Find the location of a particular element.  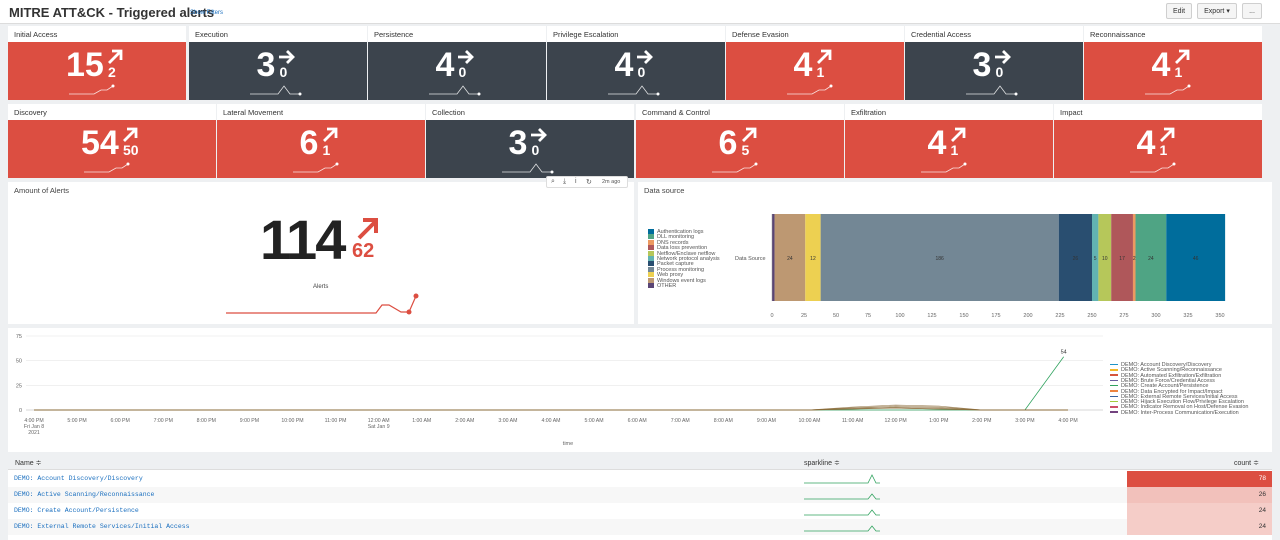

table-row: DEMO: Active Scanning/Reconnaissance 26 is located at coordinates (640, 495).